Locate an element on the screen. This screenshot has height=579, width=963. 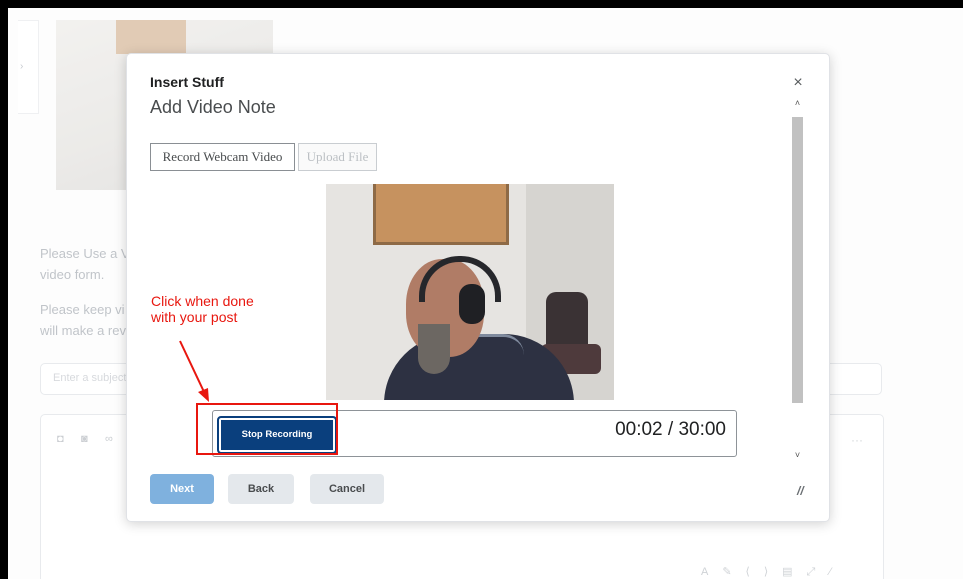
dialog-subtitle: Add Video Note is located at coordinates (213, 107).